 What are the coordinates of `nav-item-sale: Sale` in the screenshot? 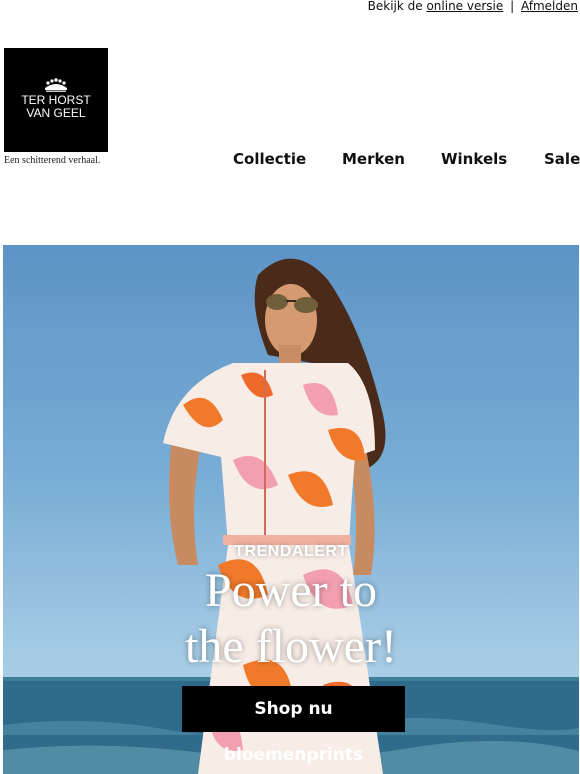 It's located at (562, 159).